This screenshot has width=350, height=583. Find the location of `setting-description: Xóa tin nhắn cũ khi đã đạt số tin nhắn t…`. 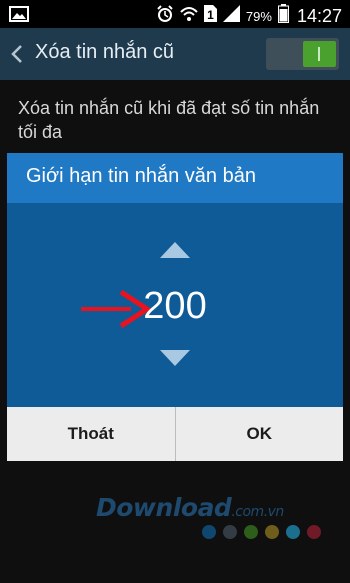

setting-description: Xóa tin nhắn cũ khi đã đạt số tin nhắn t… is located at coordinates (169, 120).